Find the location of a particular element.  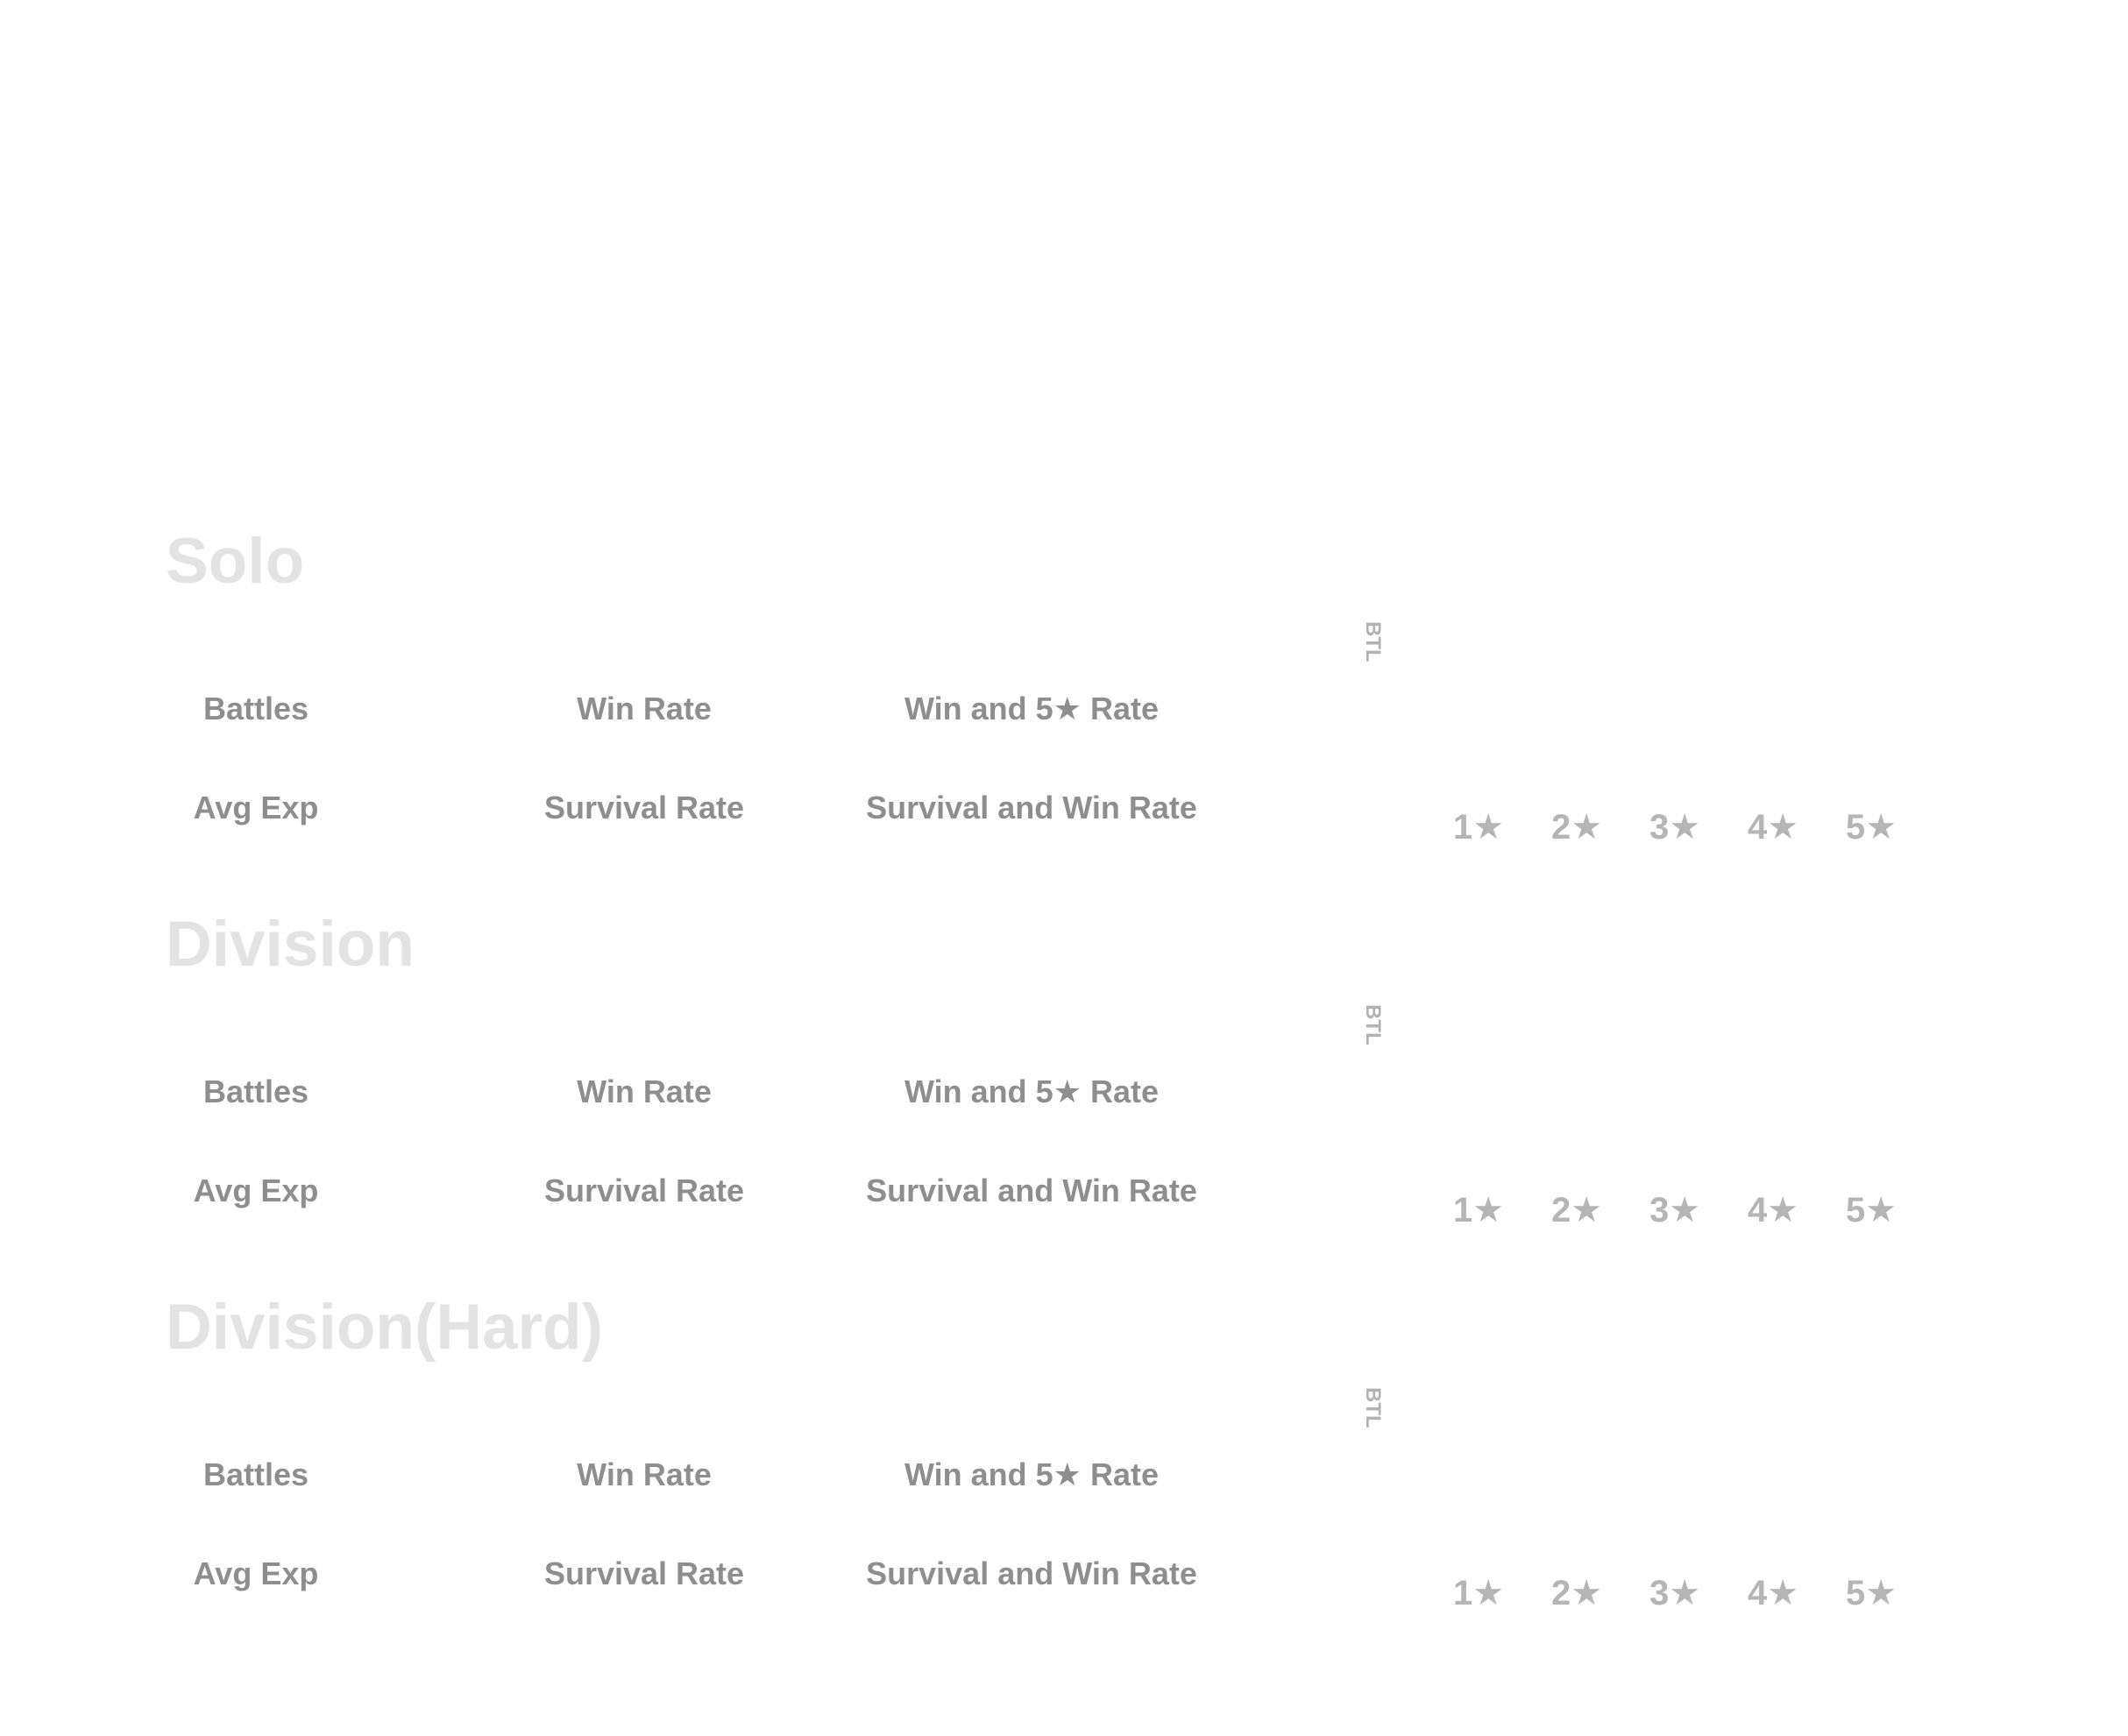

section-title: Division is located at coordinates (290, 944).